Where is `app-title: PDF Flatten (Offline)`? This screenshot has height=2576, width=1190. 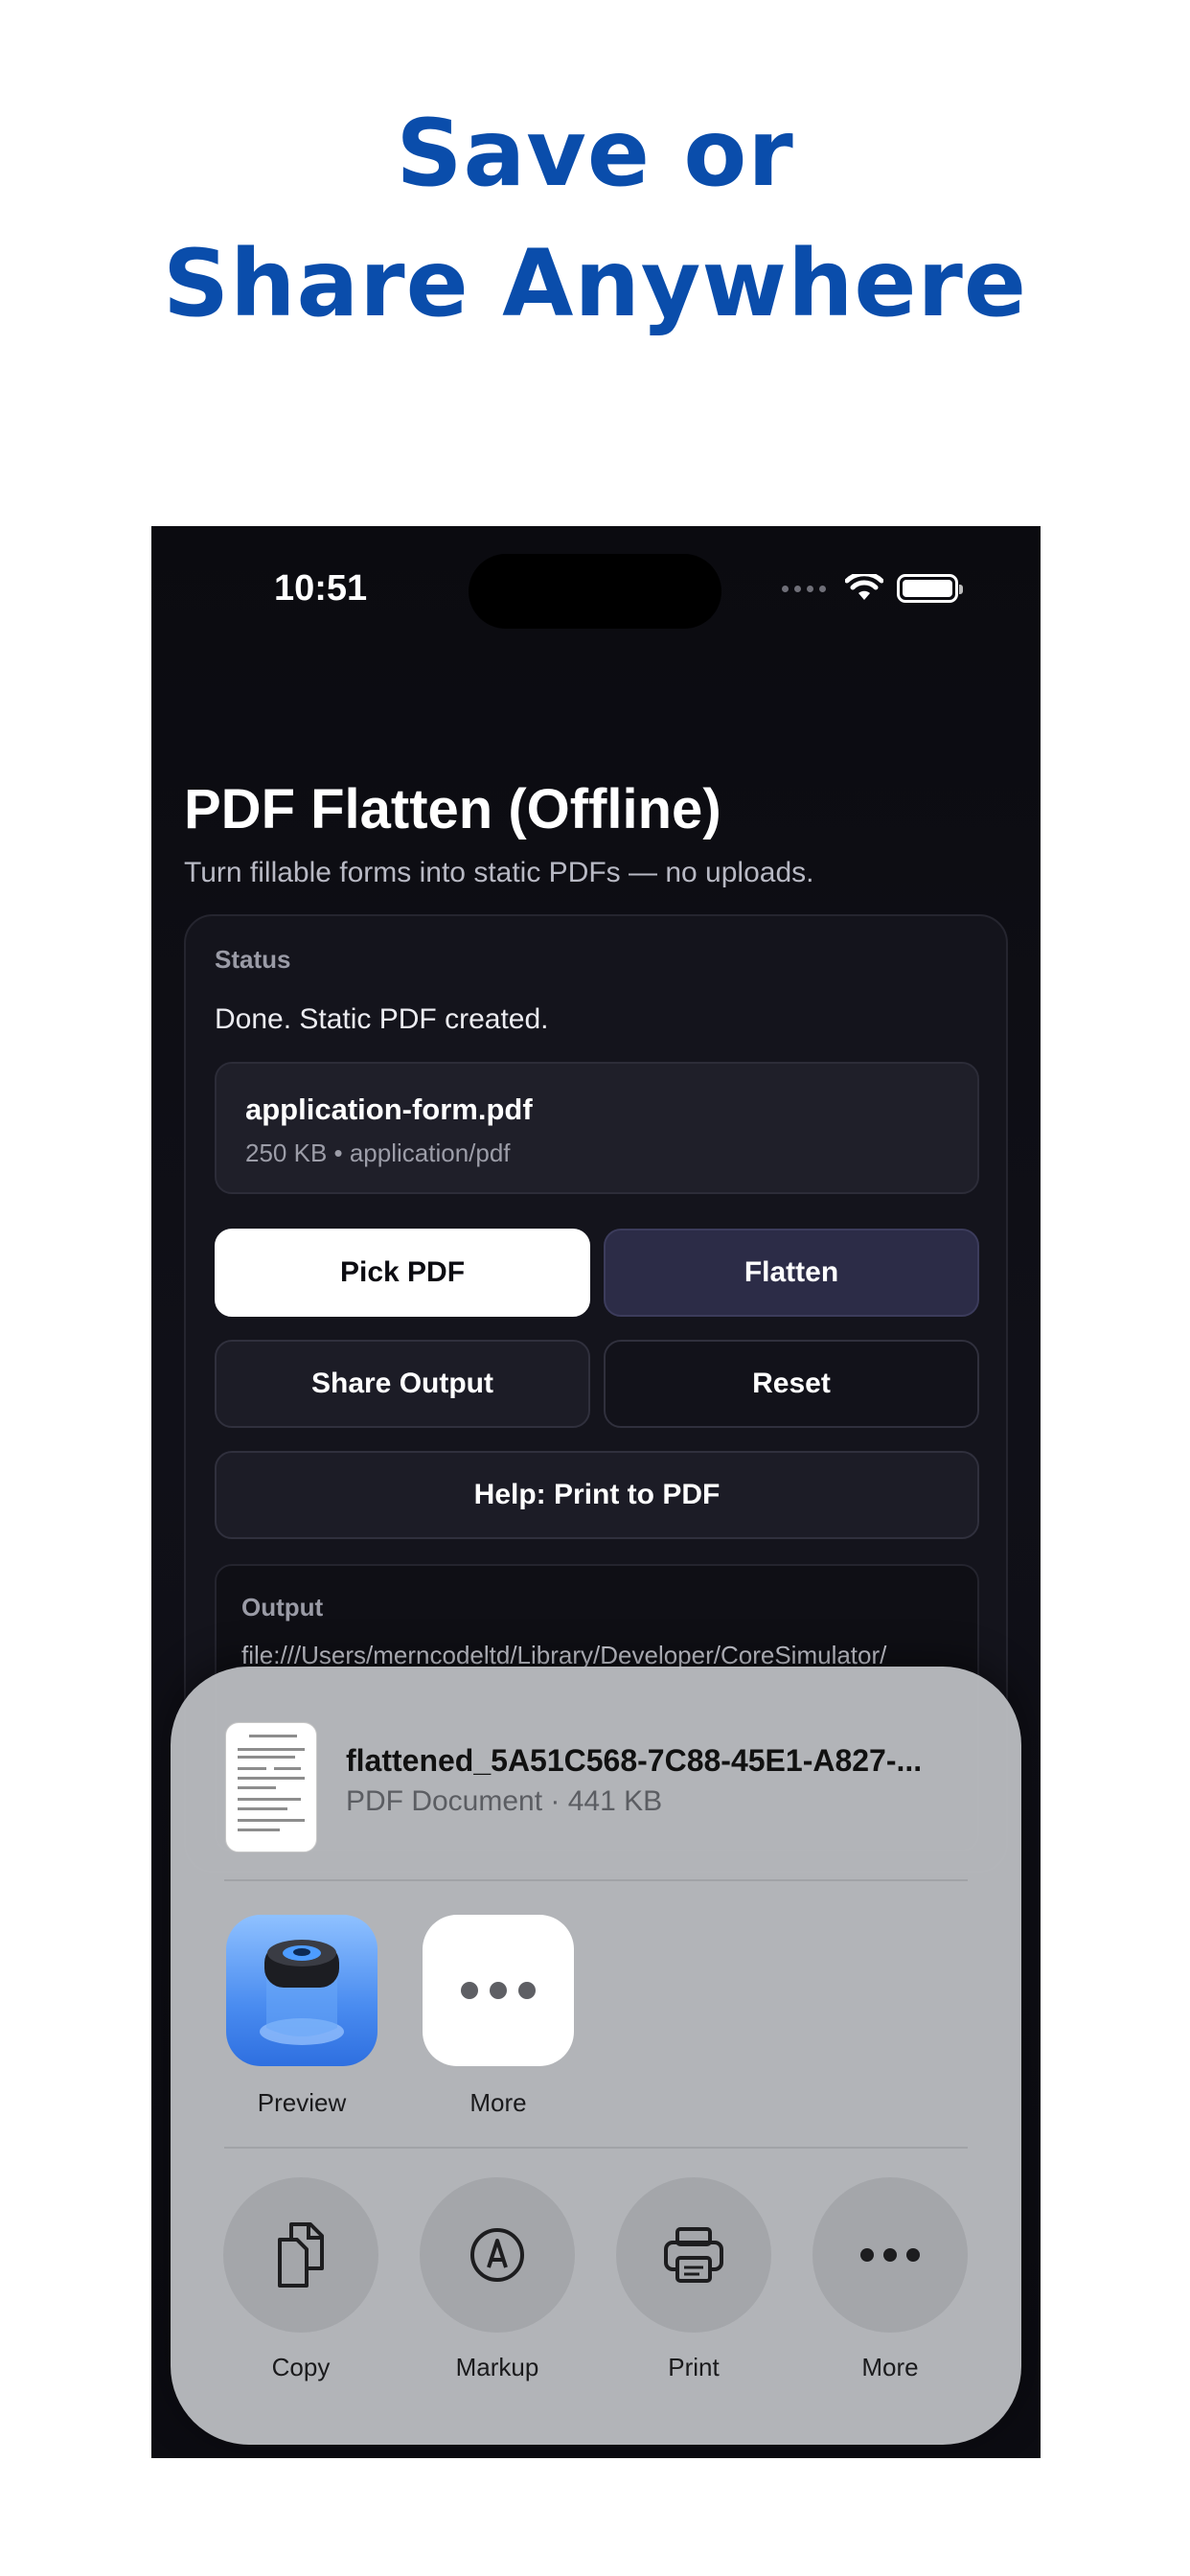 app-title: PDF Flatten (Offline) is located at coordinates (452, 809).